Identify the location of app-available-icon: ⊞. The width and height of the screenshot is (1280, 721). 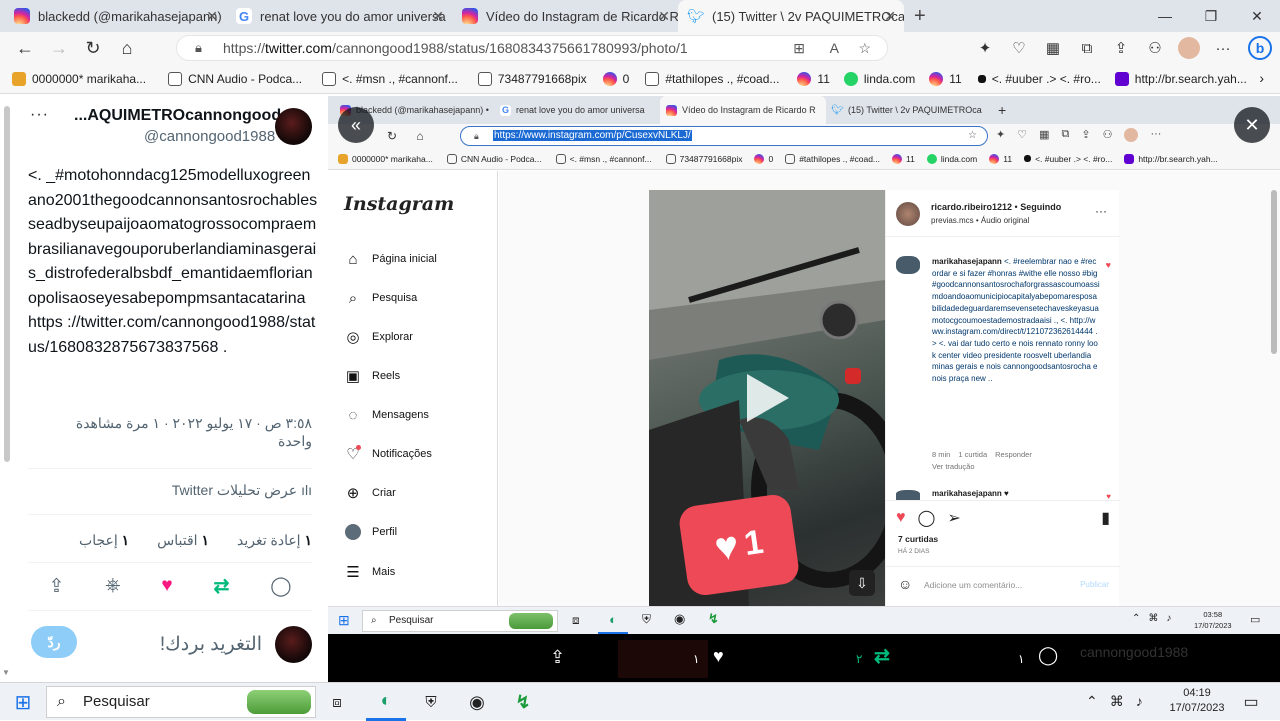
(799, 48).